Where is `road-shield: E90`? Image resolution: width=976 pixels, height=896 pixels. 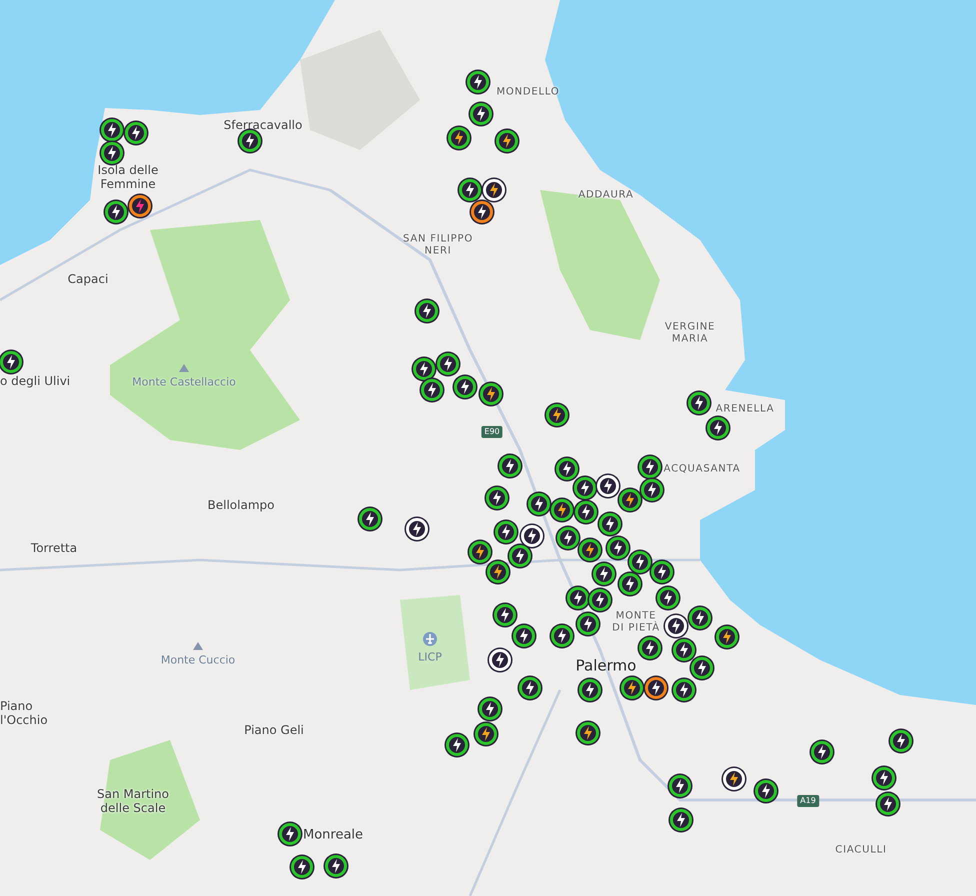
road-shield: E90 is located at coordinates (492, 432).